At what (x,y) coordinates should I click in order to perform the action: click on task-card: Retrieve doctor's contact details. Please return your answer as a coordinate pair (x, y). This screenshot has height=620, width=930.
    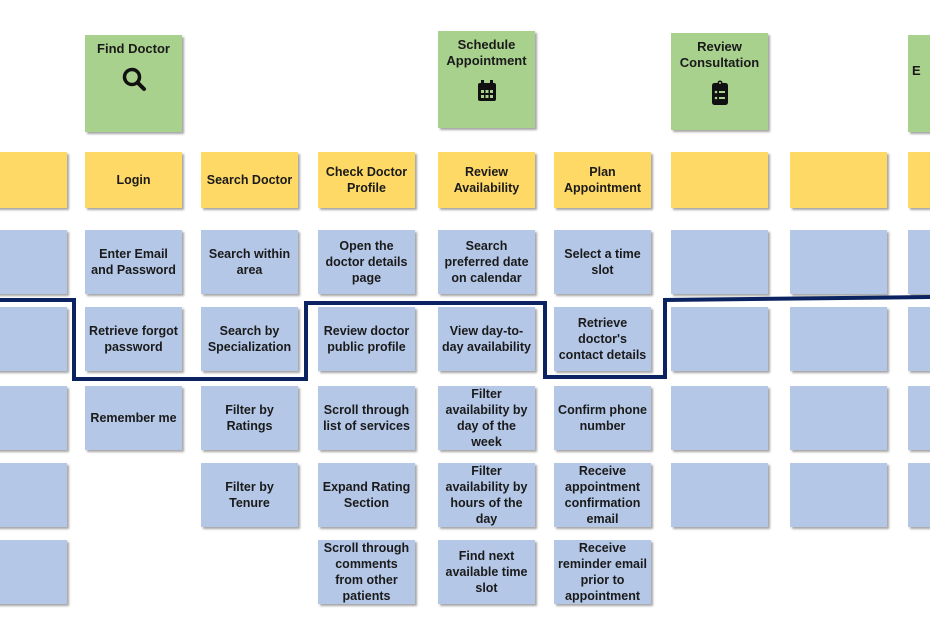
    Looking at the image, I should click on (602, 339).